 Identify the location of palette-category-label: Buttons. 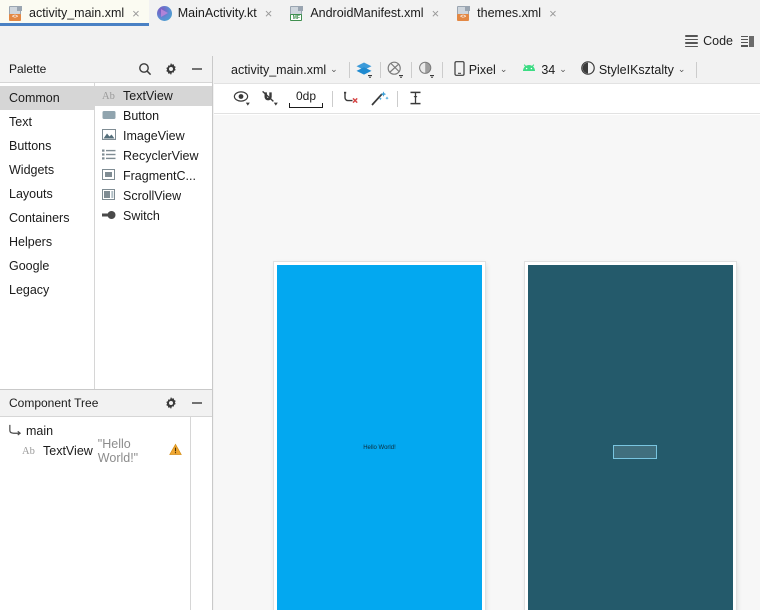
(30, 146).